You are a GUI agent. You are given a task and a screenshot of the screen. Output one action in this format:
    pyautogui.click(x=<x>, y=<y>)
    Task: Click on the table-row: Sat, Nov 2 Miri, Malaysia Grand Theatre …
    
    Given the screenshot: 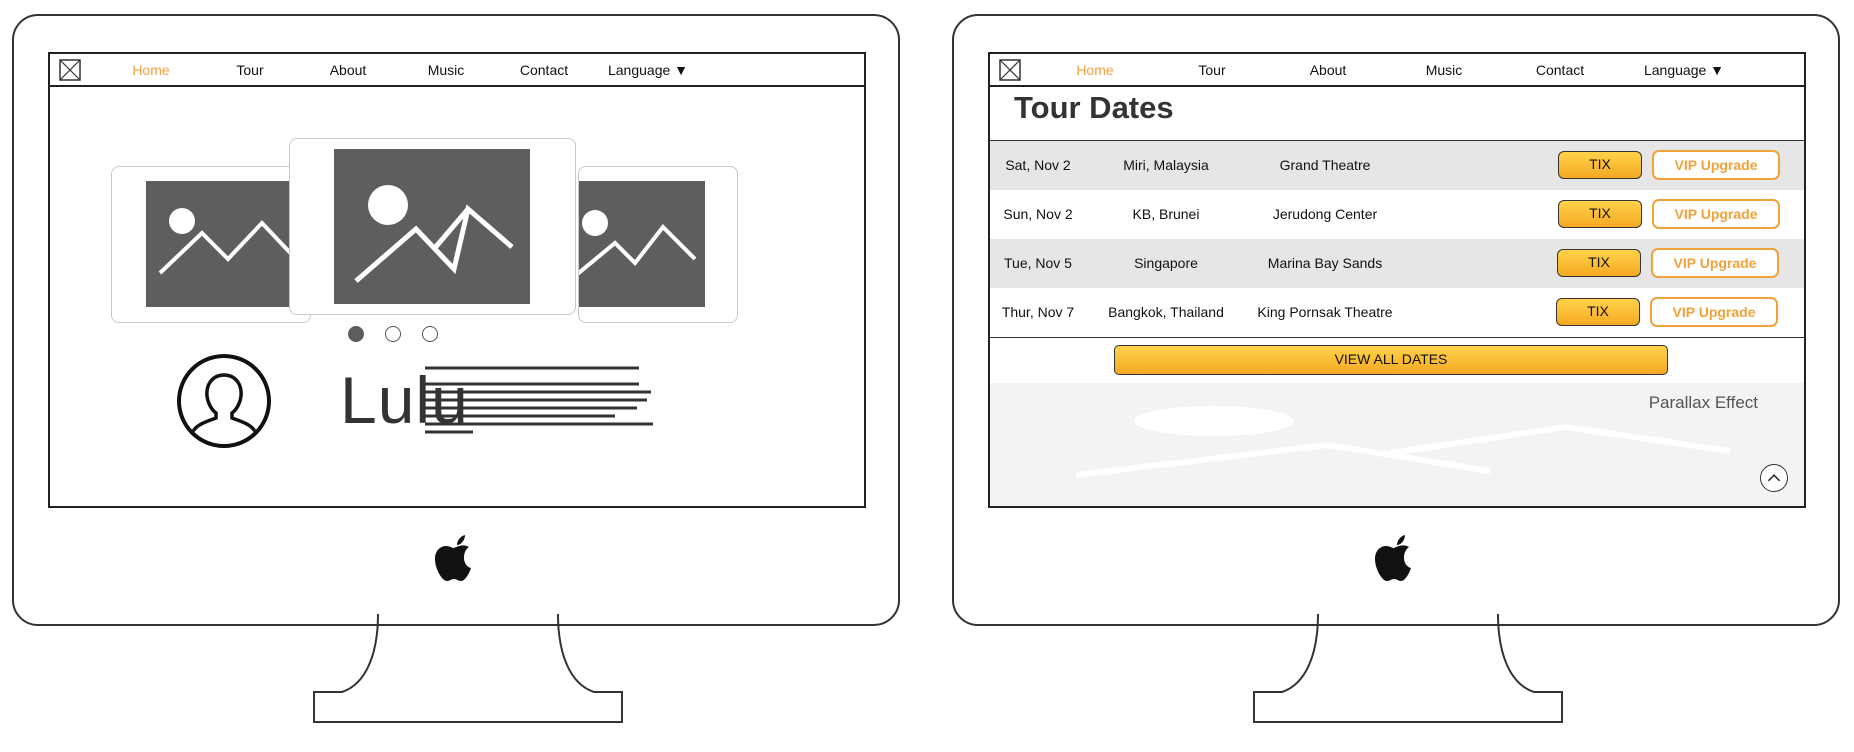 What is the action you would take?
    pyautogui.click(x=1397, y=165)
    